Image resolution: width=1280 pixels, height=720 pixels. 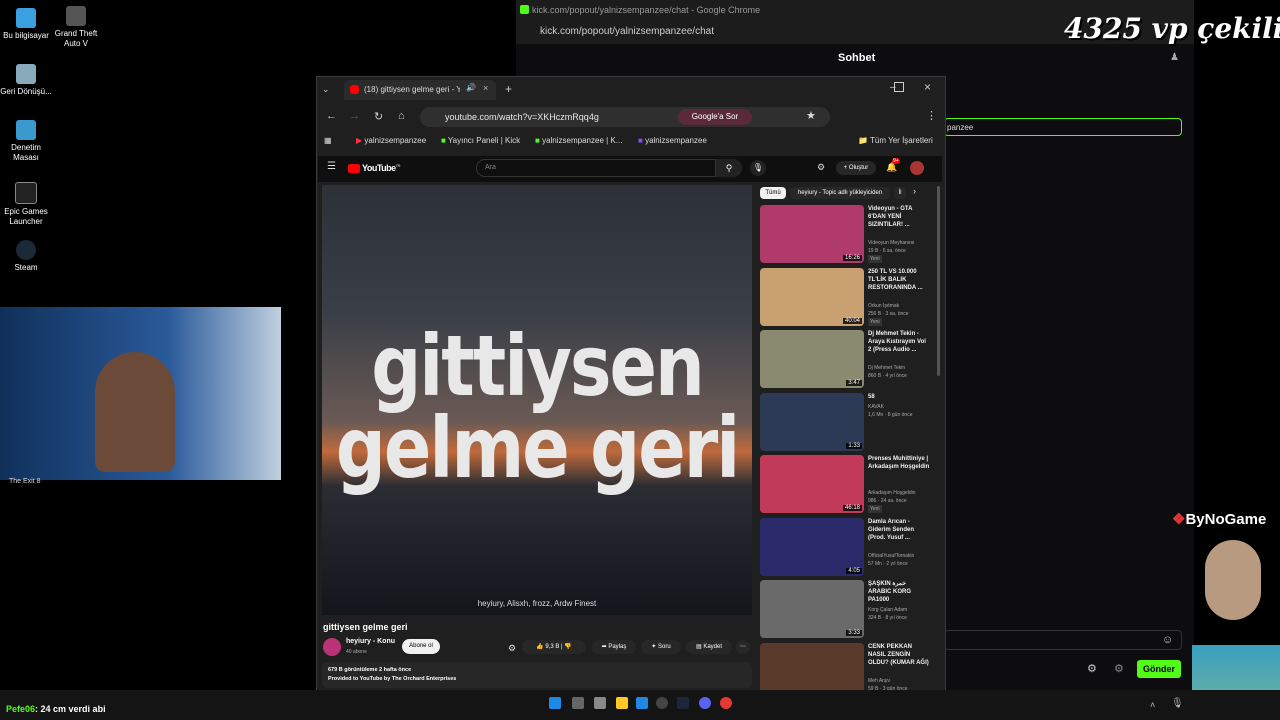 What do you see at coordinates (917, 168) in the screenshot?
I see `avatar` at bounding box center [917, 168].